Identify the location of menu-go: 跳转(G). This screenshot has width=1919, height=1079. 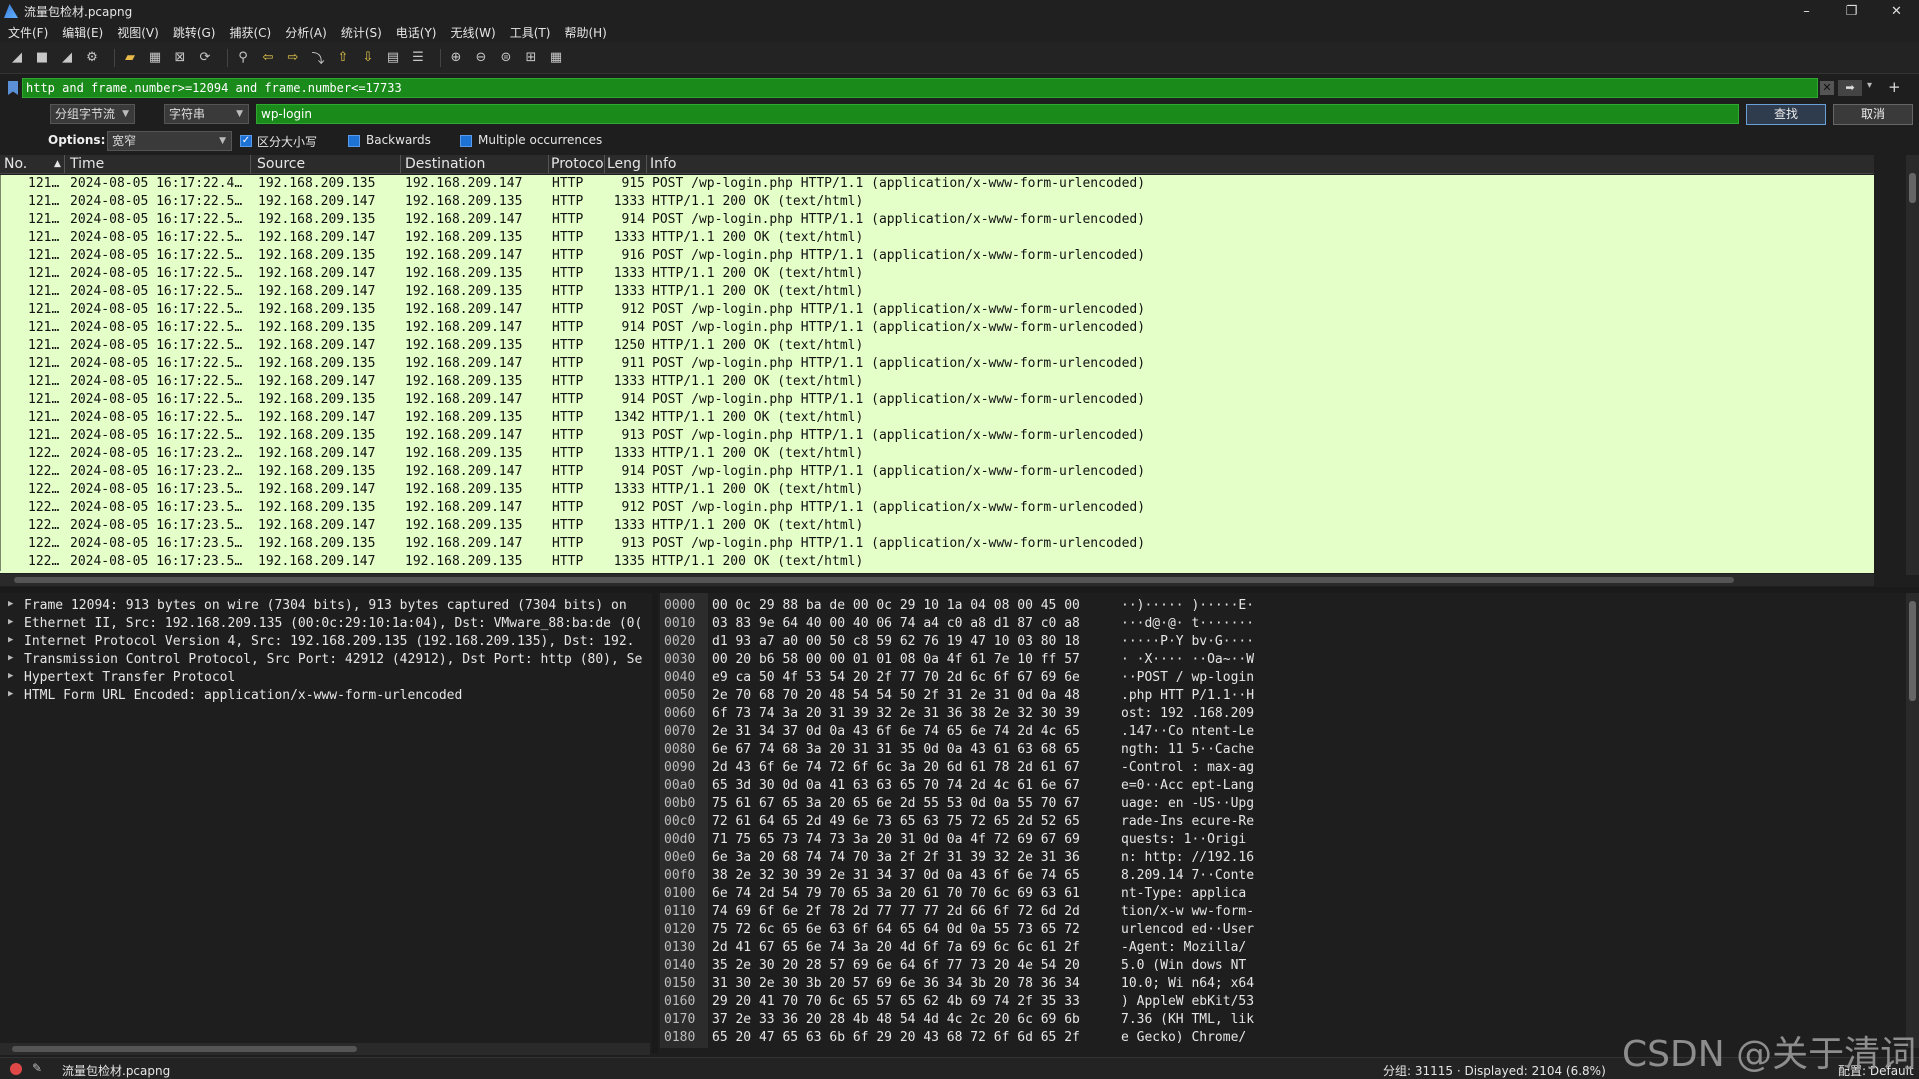
(194, 32).